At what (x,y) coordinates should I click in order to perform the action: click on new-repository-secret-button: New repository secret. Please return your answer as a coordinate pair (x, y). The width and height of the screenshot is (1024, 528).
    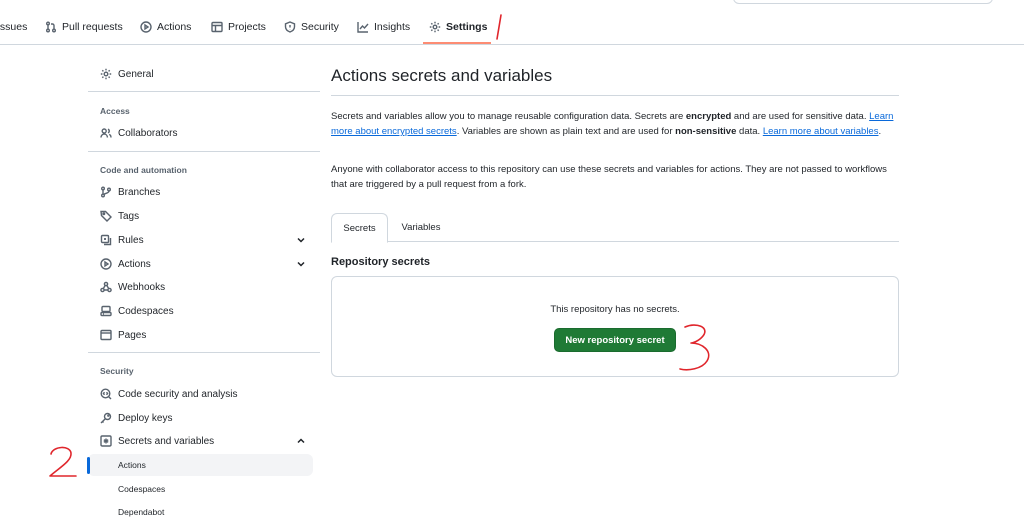
    Looking at the image, I should click on (615, 340).